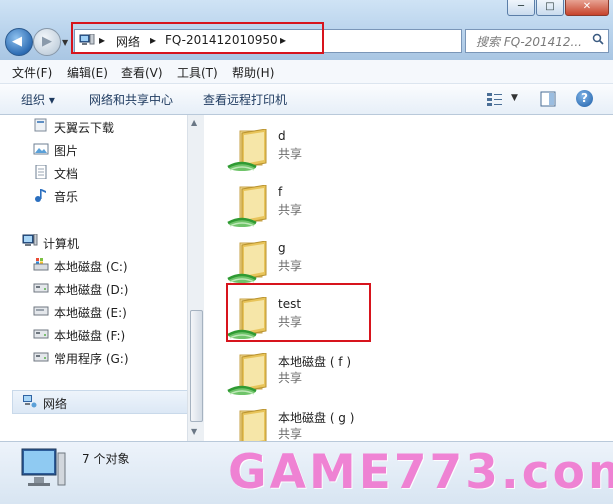  I want to click on documents-icon, so click(41, 172).